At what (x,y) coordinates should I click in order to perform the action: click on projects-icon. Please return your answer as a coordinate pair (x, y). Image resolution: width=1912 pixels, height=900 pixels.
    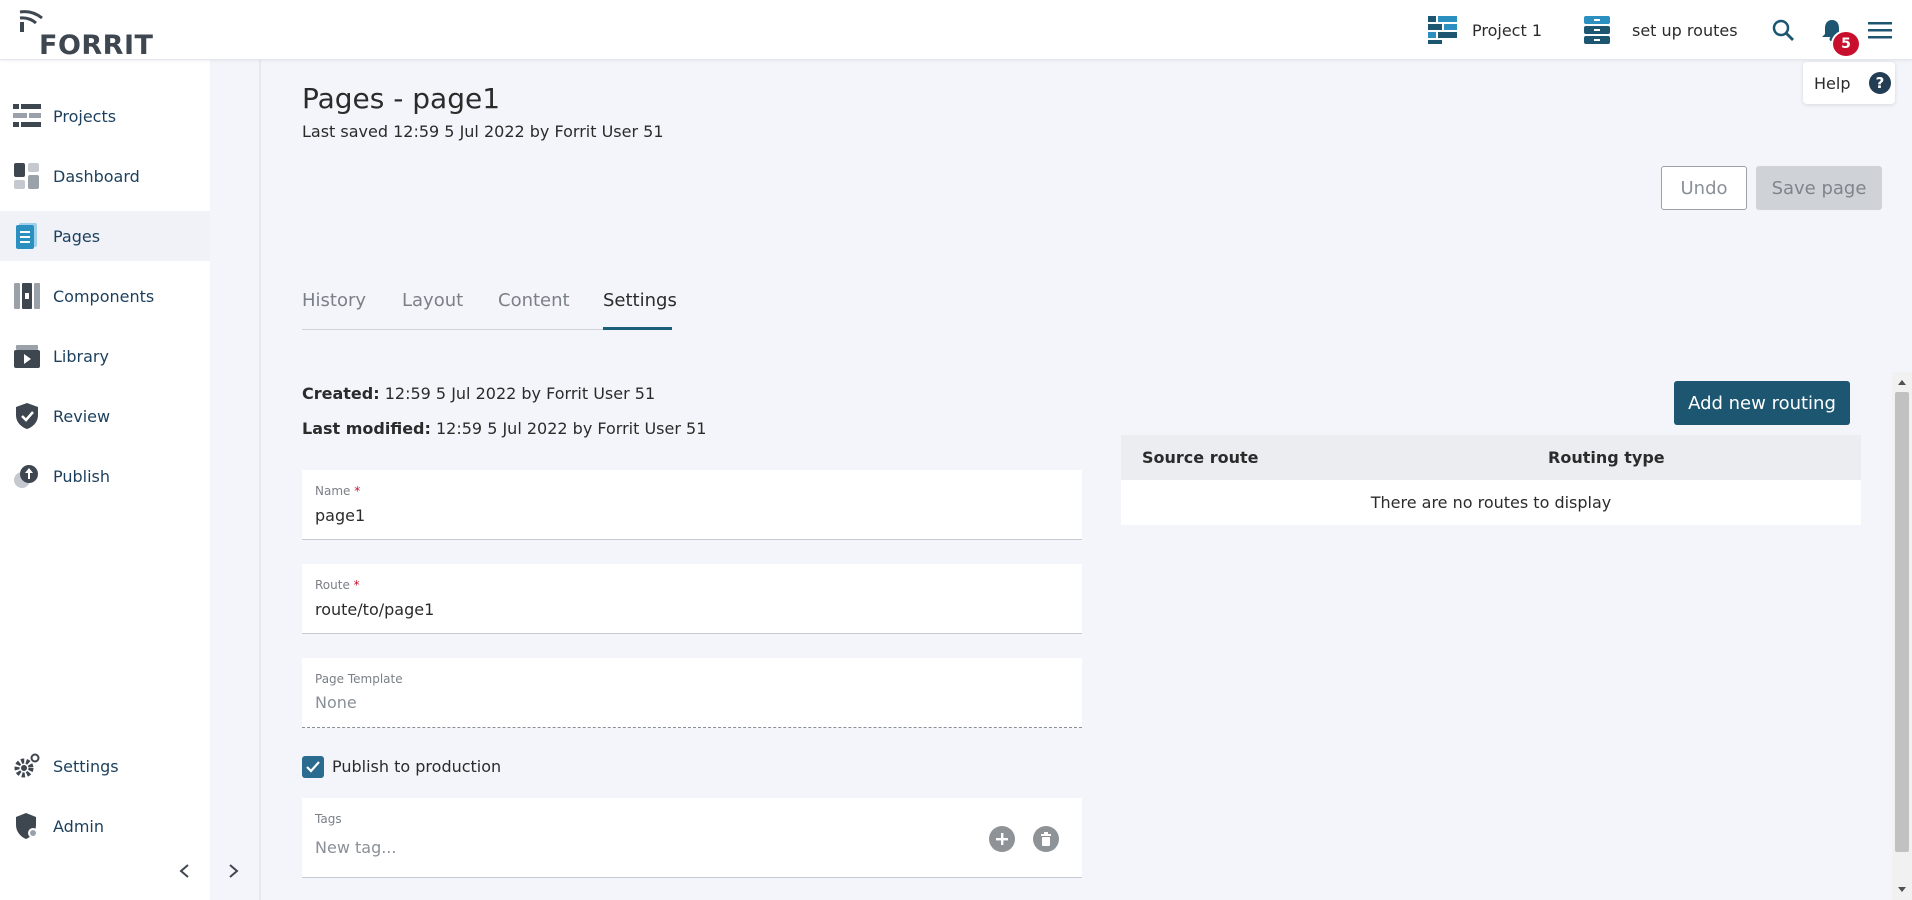
    Looking at the image, I should click on (27, 116).